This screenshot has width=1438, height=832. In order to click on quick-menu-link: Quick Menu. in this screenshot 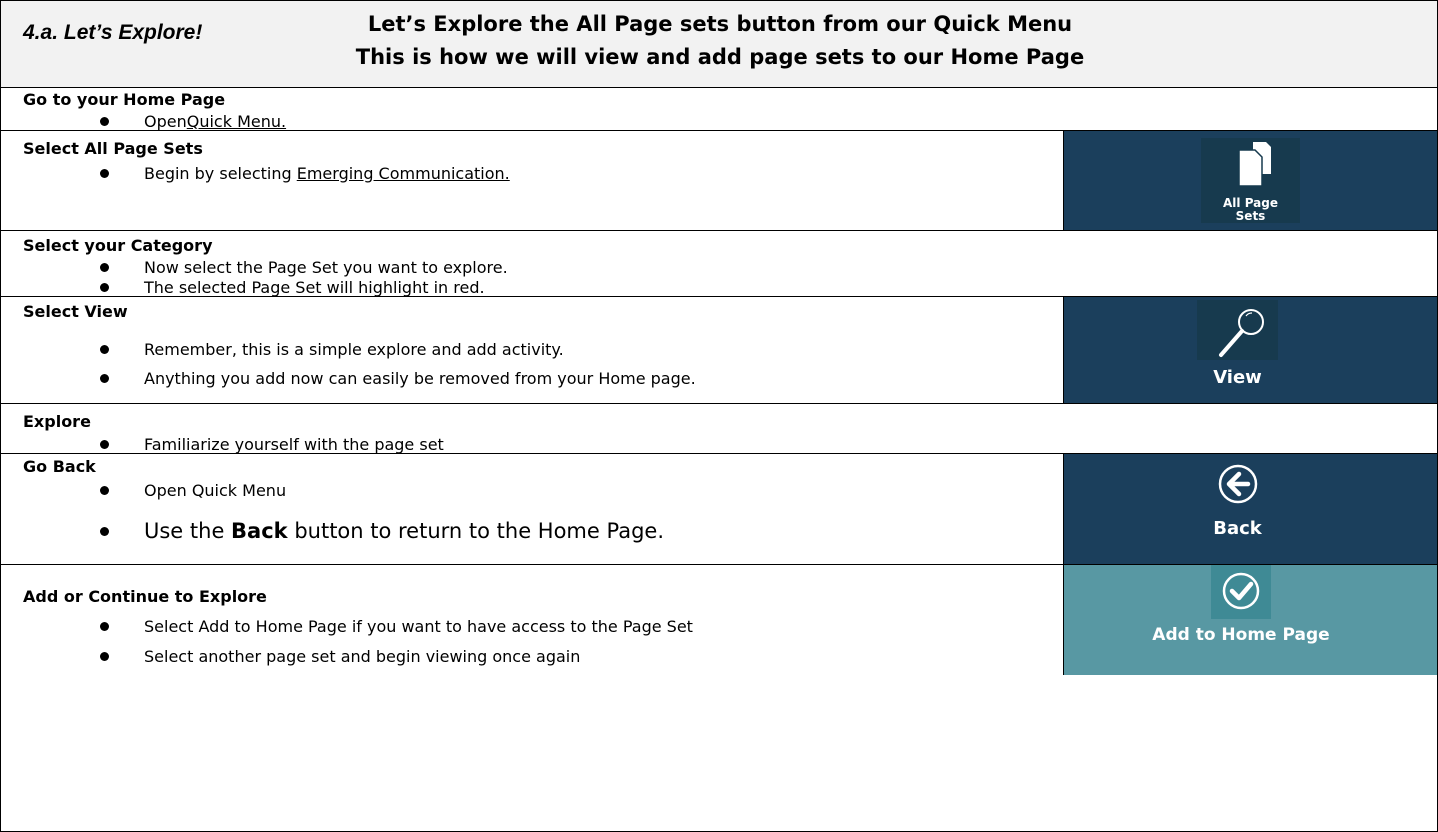, I will do `click(236, 121)`.